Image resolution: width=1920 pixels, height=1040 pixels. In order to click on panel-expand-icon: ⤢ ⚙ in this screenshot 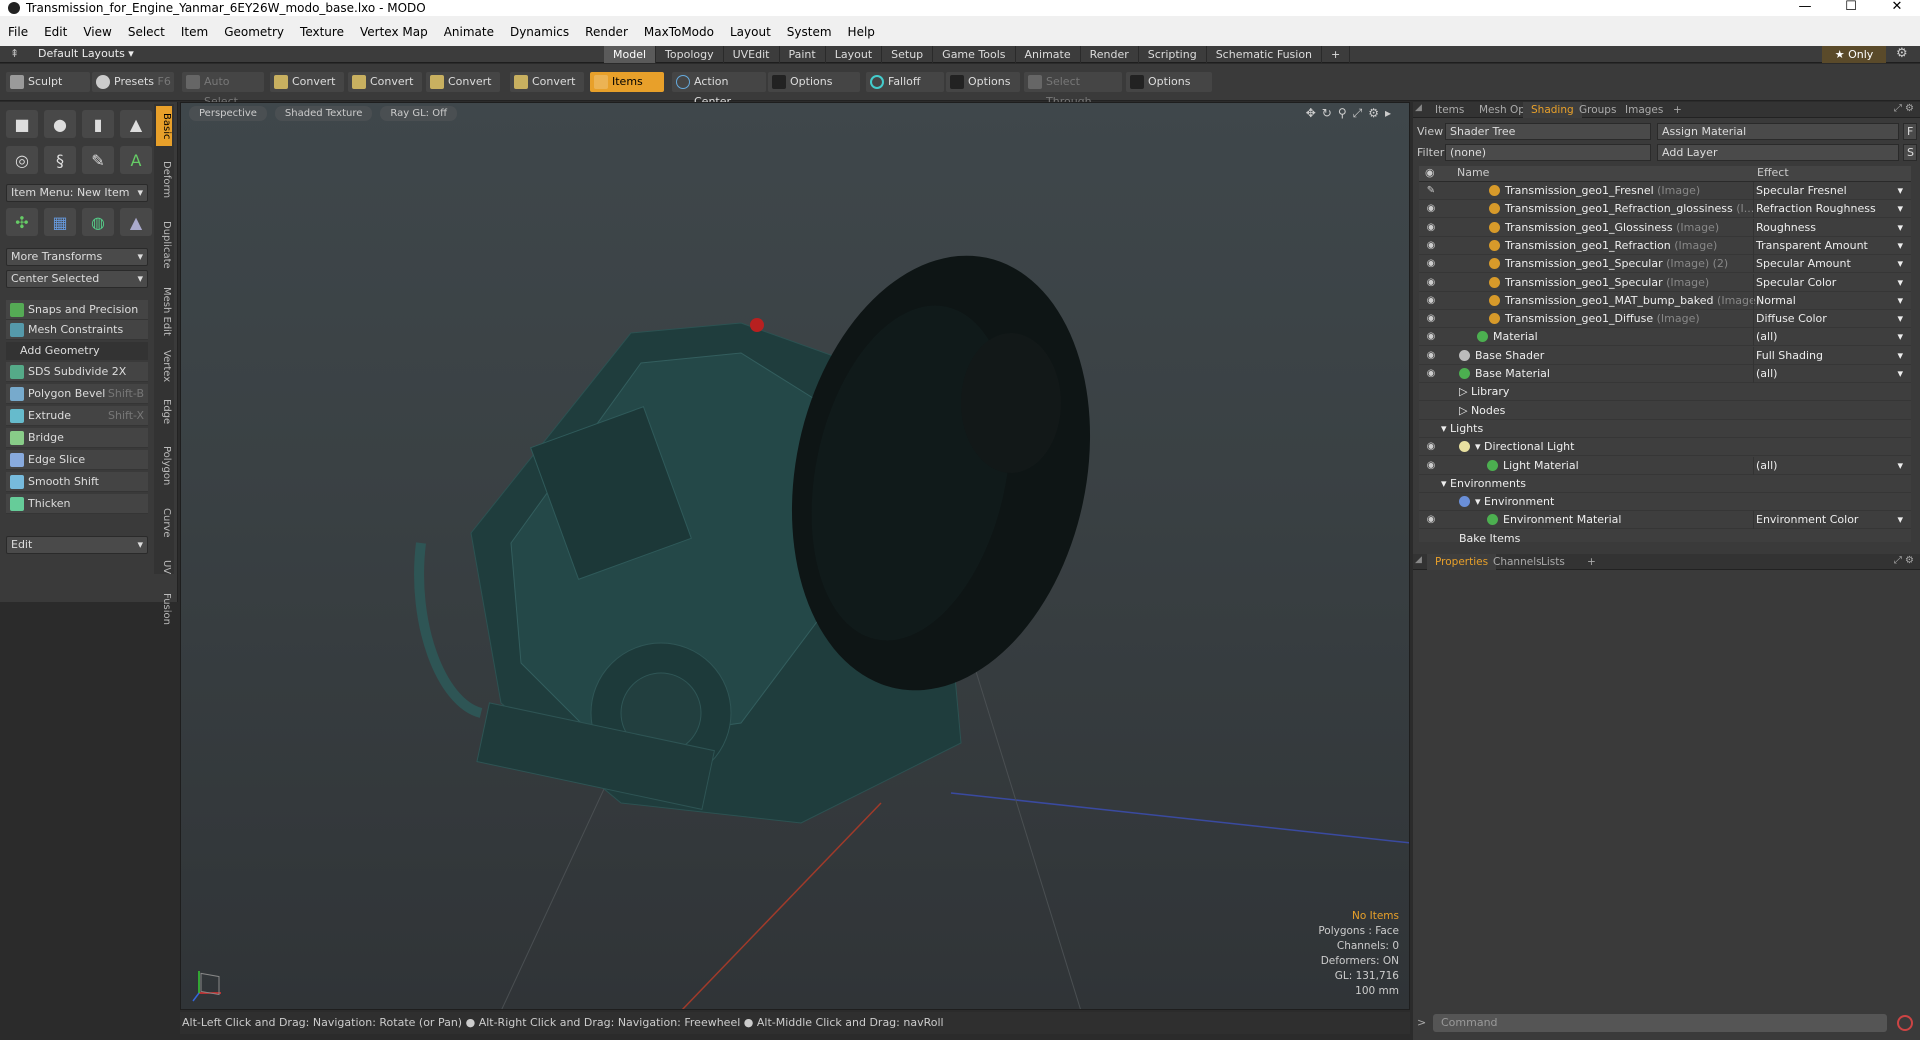, I will do `click(1904, 560)`.